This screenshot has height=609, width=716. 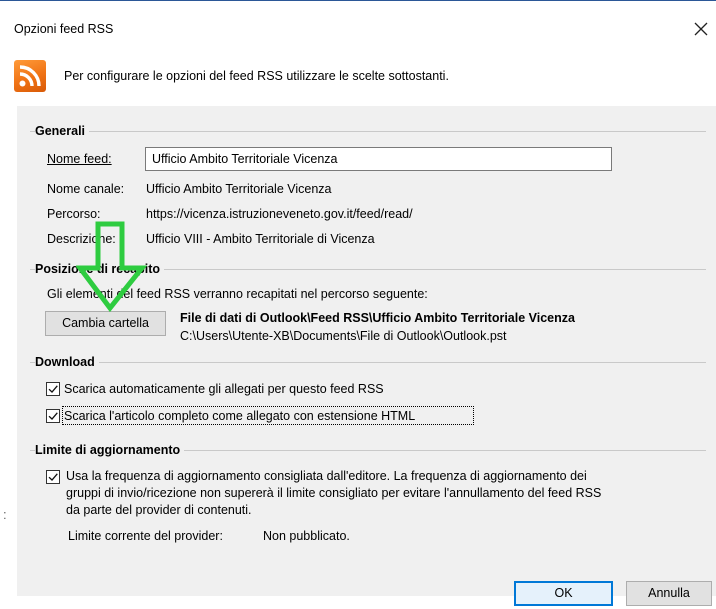 I want to click on full-article-checkbox, so click(x=53, y=416).